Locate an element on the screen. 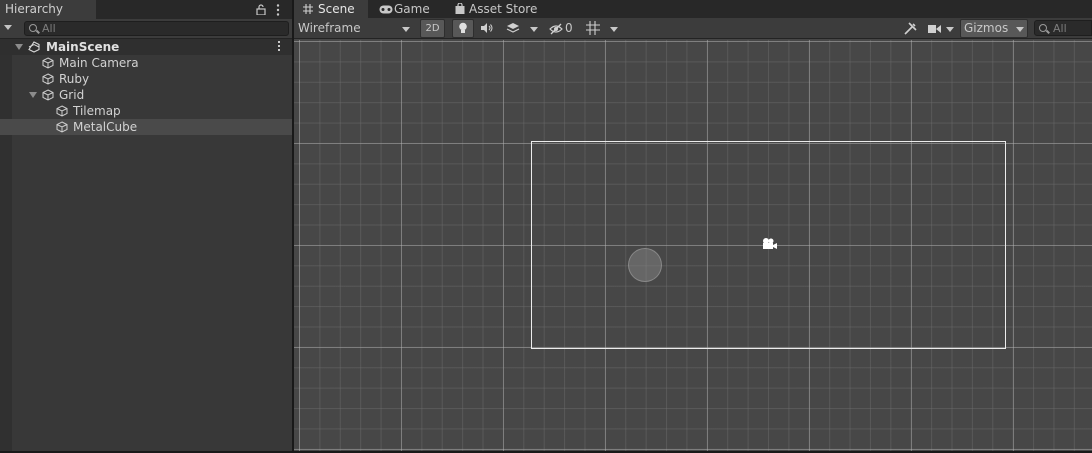  more-options-icon is located at coordinates (278, 9).